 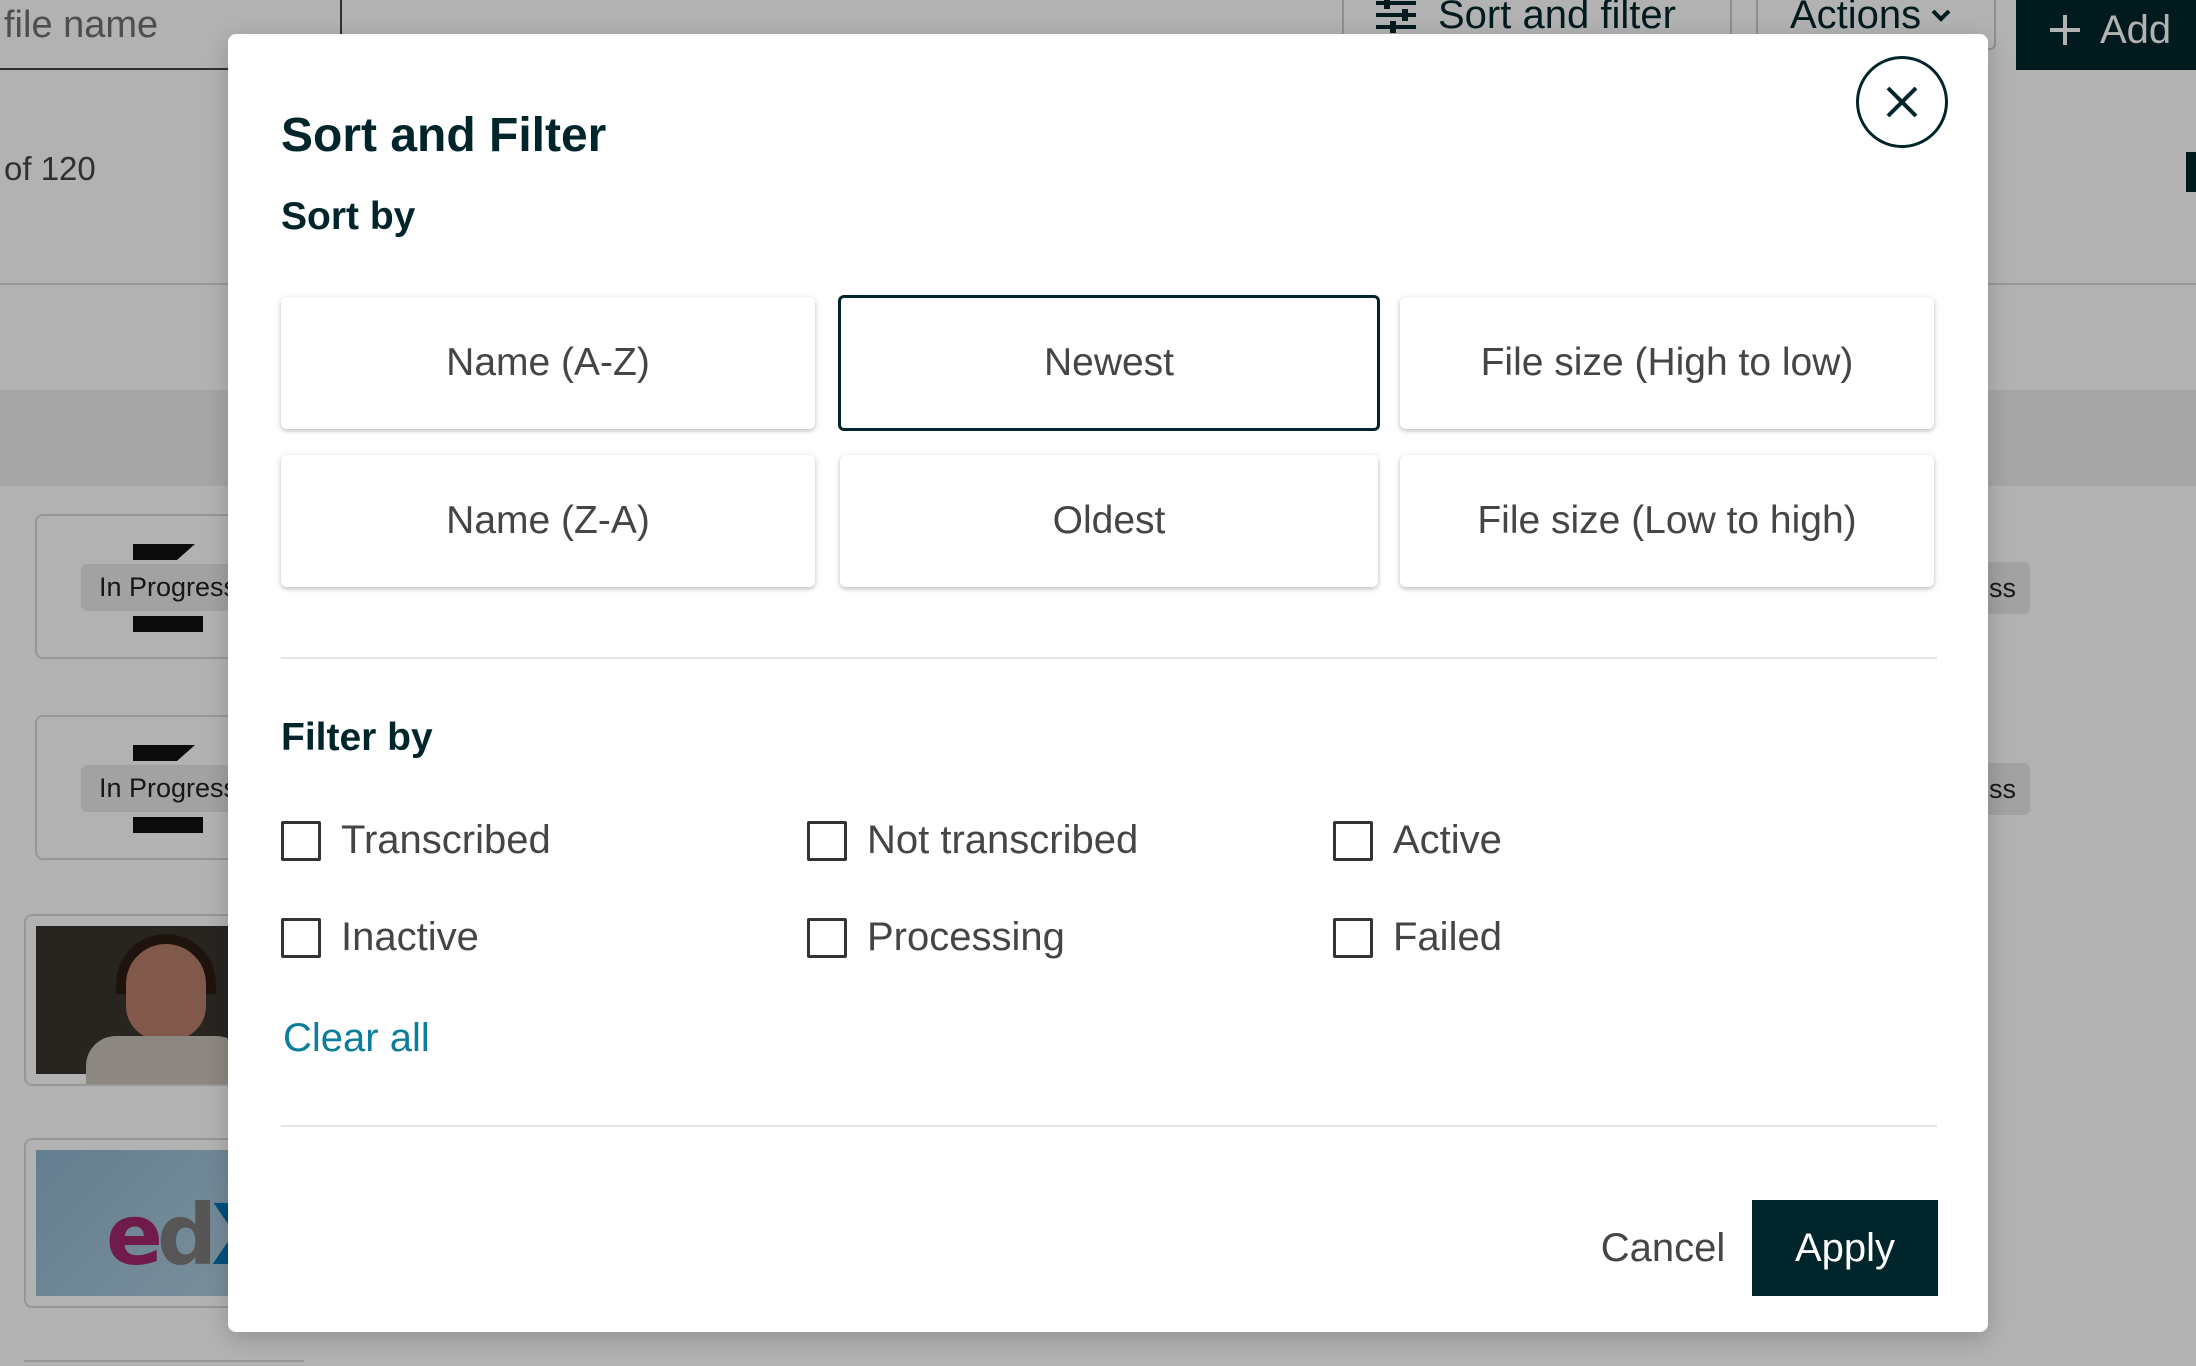 What do you see at coordinates (548, 363) in the screenshot?
I see `sort-option-name-asc: Name (A-Z)` at bounding box center [548, 363].